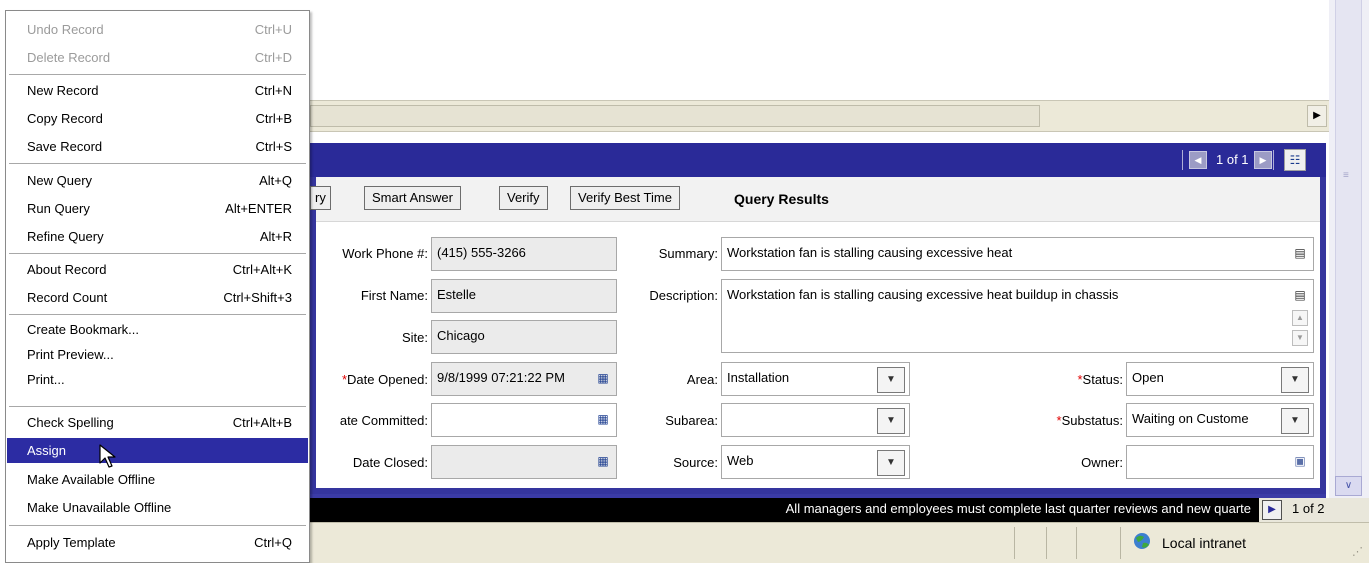  I want to click on menu-item-undo-record: Undo Record Ctrl+U, so click(157, 30).